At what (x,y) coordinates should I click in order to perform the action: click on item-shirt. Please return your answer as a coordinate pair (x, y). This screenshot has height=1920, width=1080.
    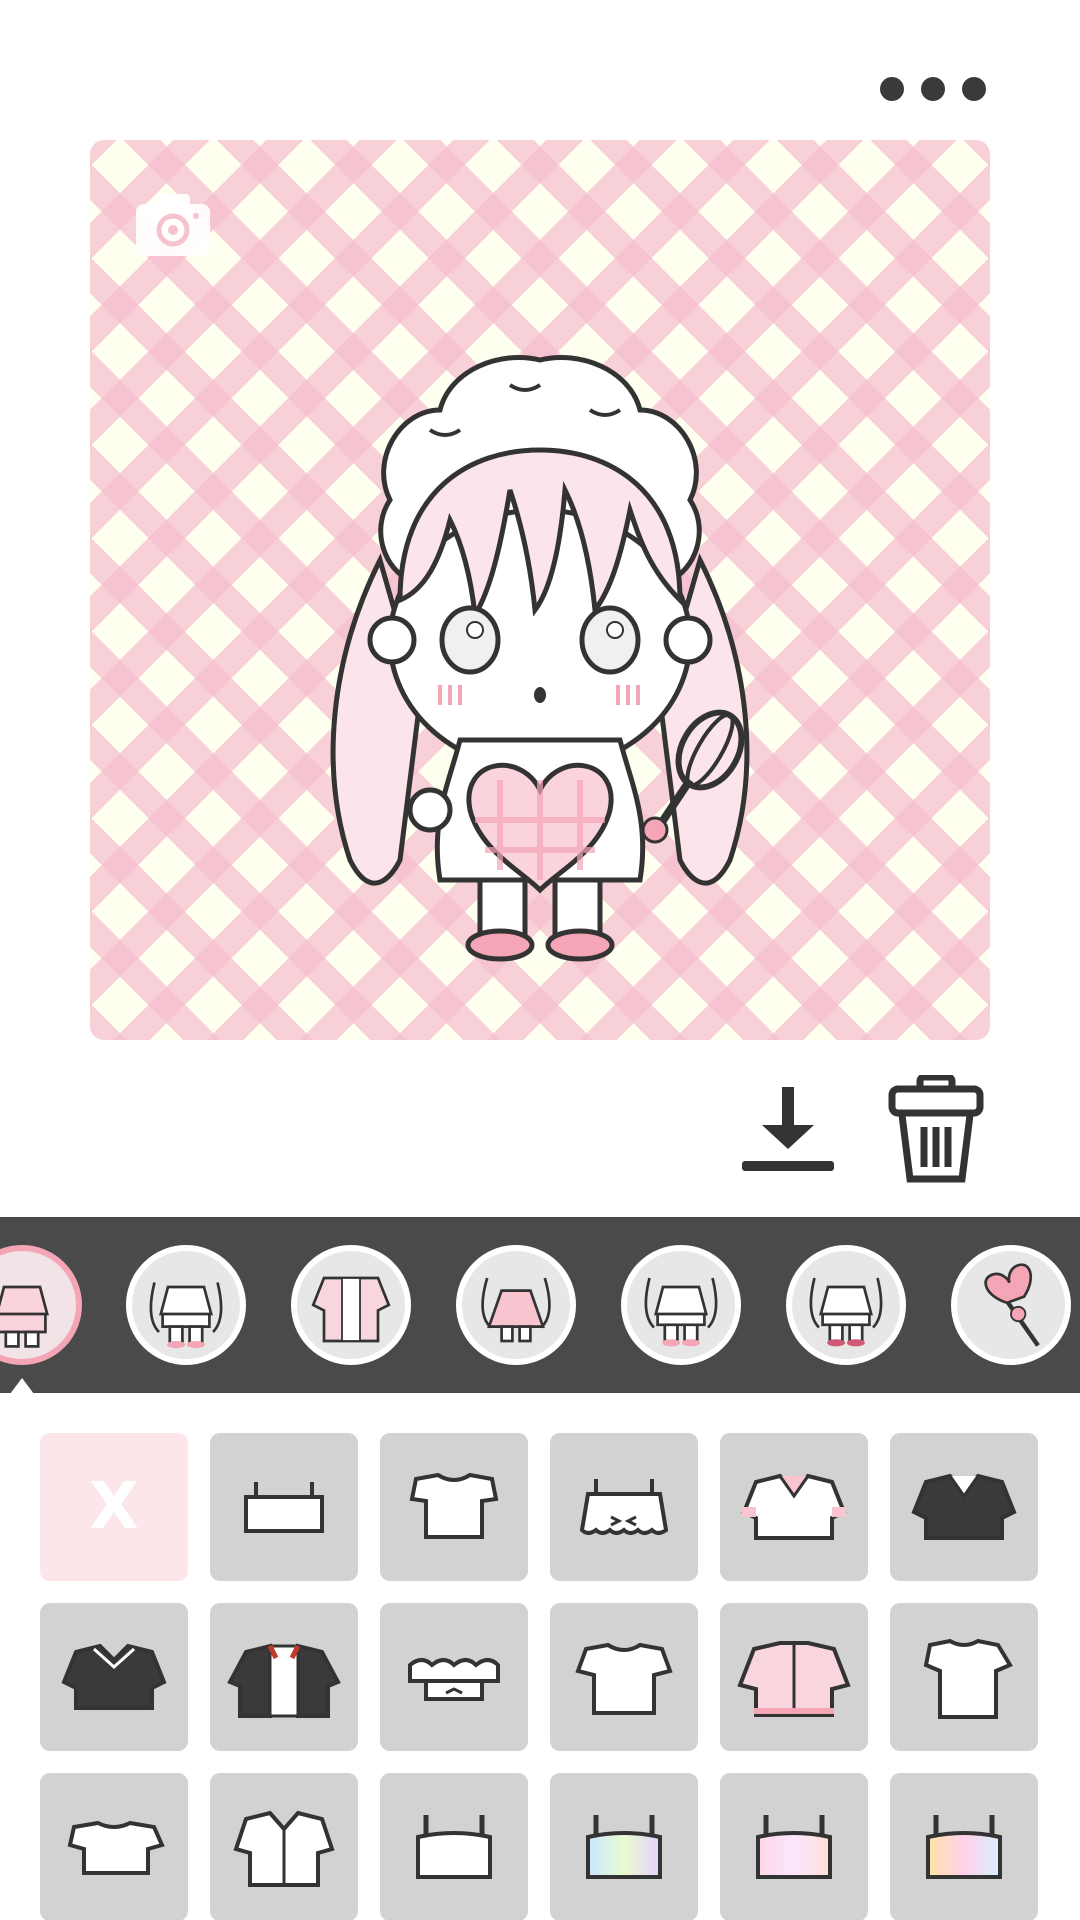
    Looking at the image, I should click on (284, 1846).